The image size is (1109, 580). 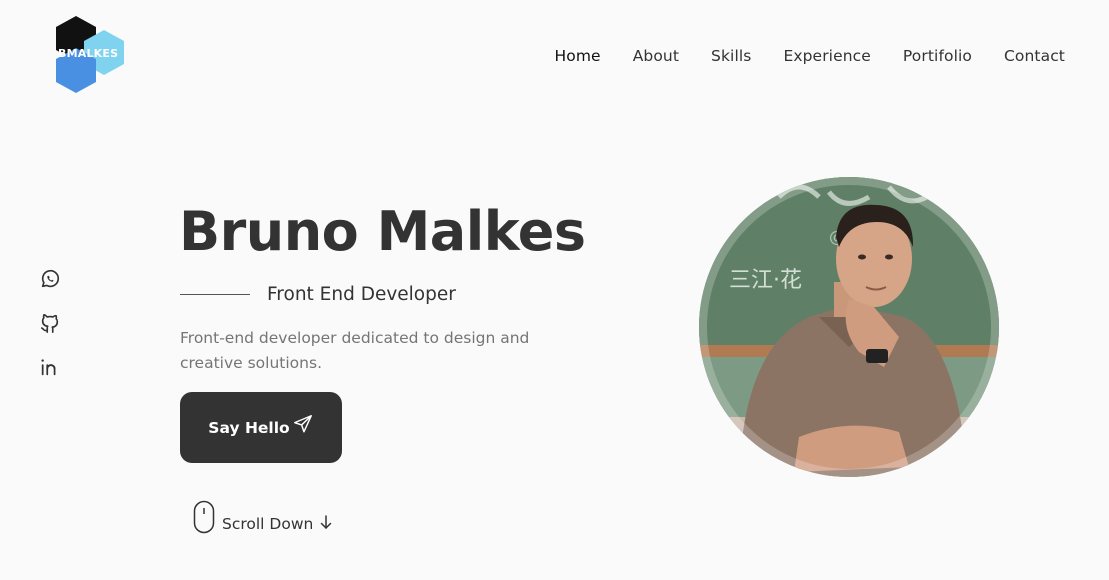 What do you see at coordinates (215, 294) in the screenshot?
I see `subtitle-divider` at bounding box center [215, 294].